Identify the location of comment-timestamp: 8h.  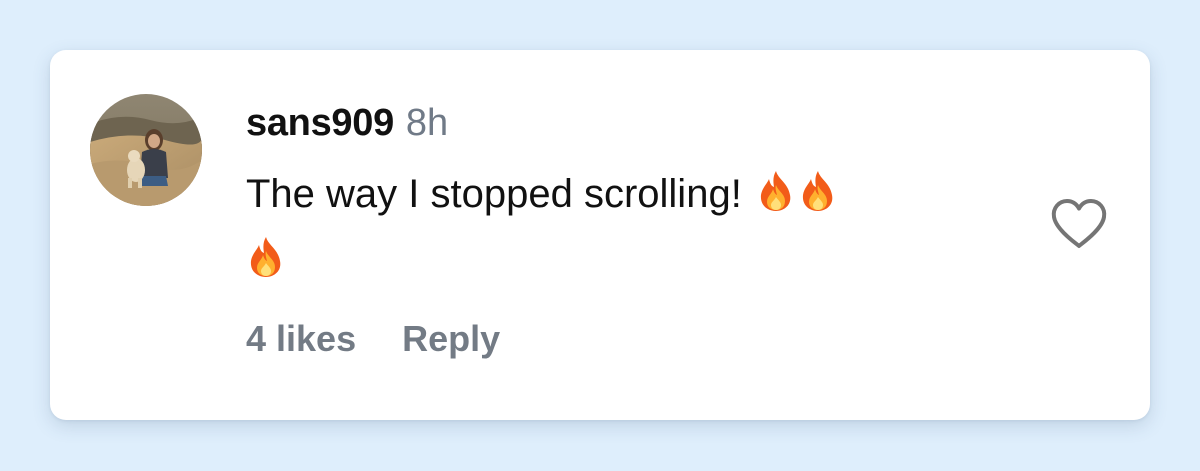
(427, 123).